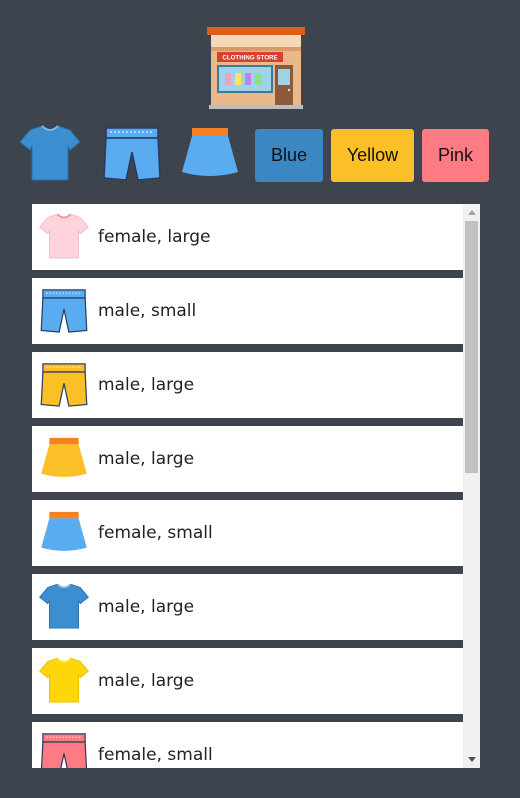 The height and width of the screenshot is (798, 520). Describe the element at coordinates (455, 155) in the screenshot. I see `color-filter-pink: Pink` at that location.